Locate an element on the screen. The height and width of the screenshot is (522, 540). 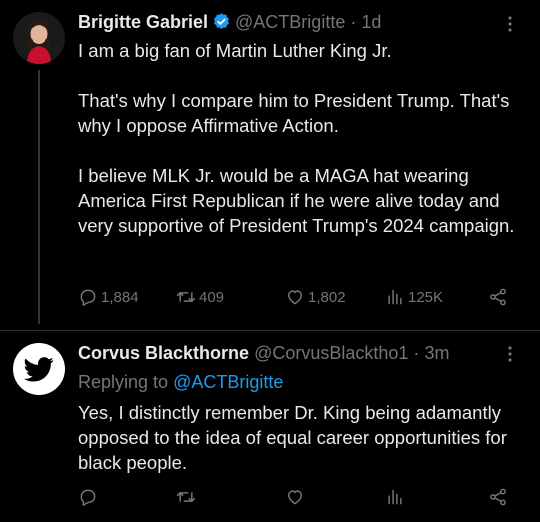
retweet-button is located at coordinates (186, 497).